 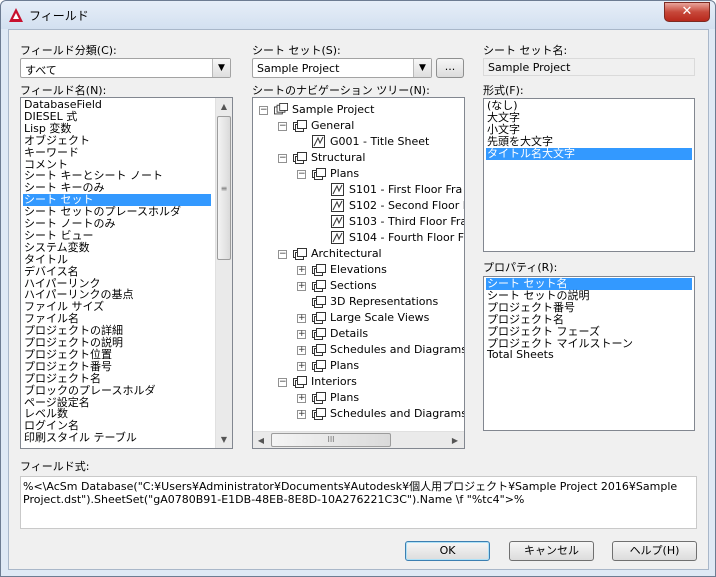 What do you see at coordinates (224, 439) in the screenshot?
I see `scroll-down-icon: ▼` at bounding box center [224, 439].